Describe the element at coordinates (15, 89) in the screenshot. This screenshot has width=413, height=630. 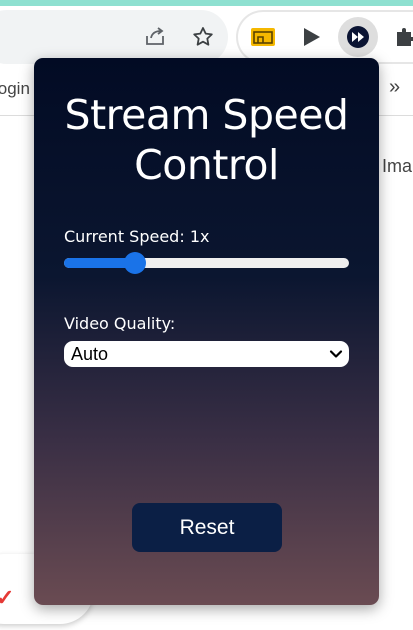
I see `bookmark-item: login` at that location.